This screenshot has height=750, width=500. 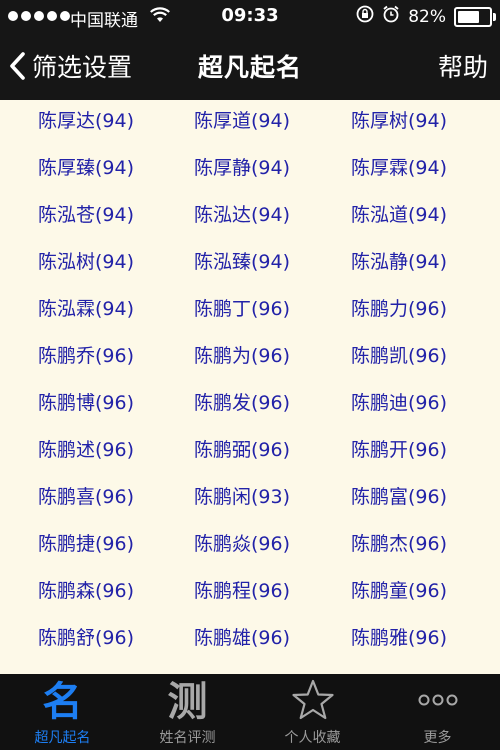 What do you see at coordinates (312, 738) in the screenshot?
I see `tab-label: 个人收藏` at bounding box center [312, 738].